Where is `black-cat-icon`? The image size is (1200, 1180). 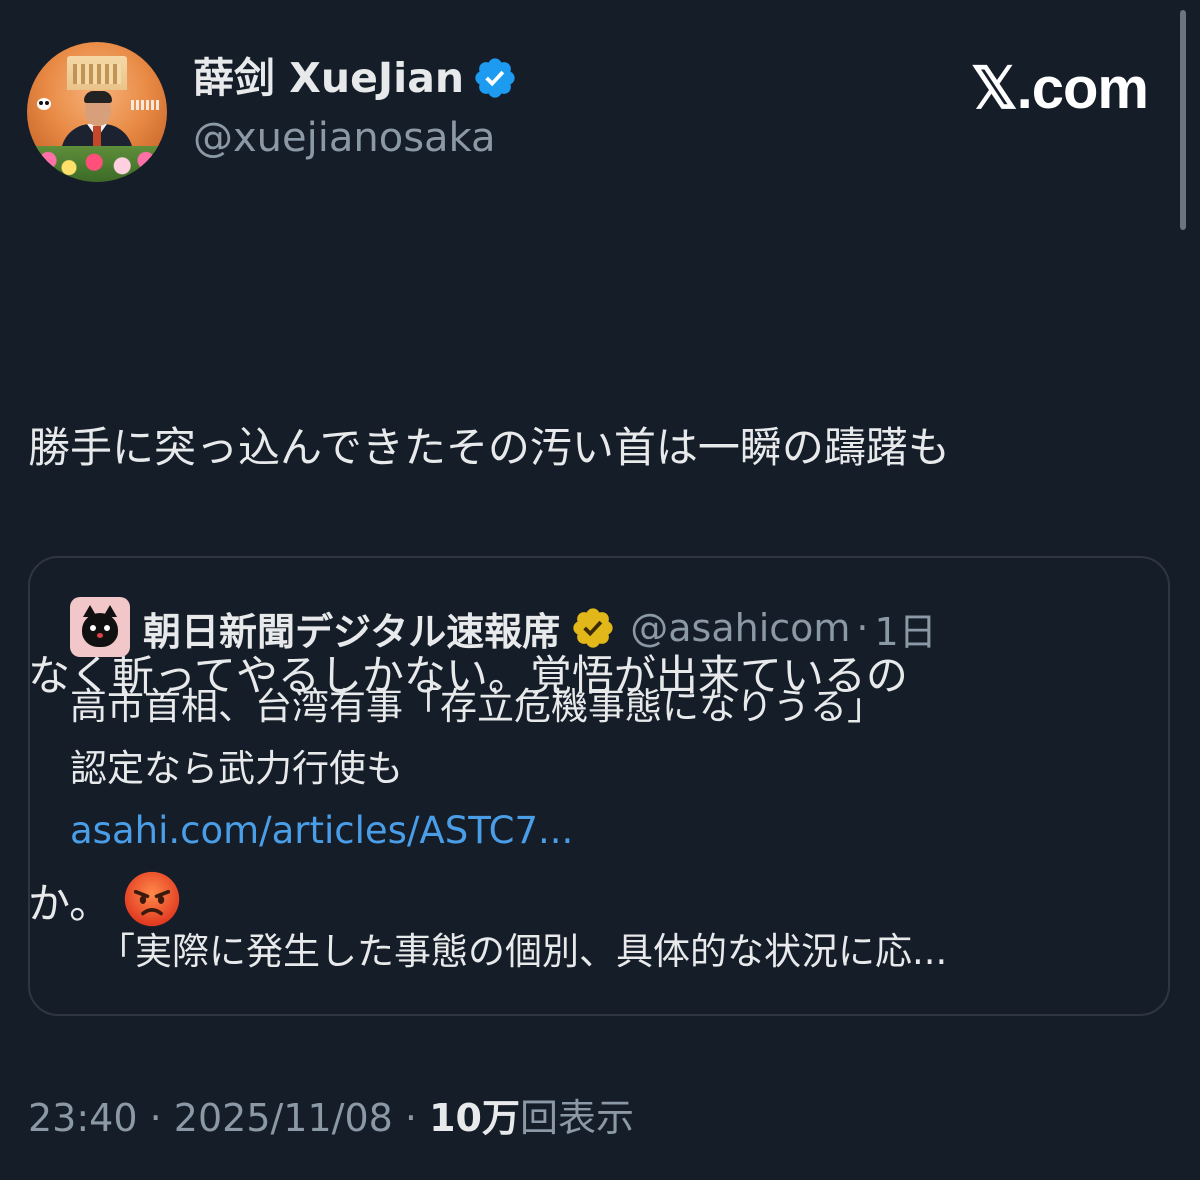 black-cat-icon is located at coordinates (100, 630).